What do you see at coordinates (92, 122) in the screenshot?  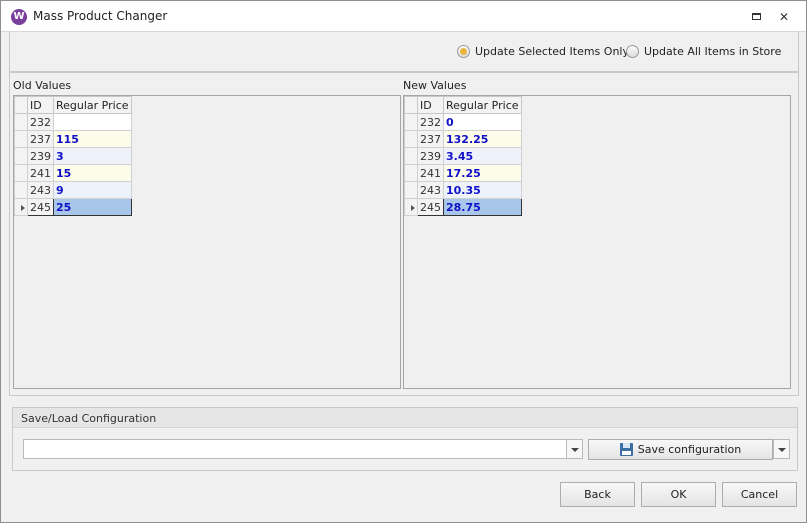 I see `cell-price` at bounding box center [92, 122].